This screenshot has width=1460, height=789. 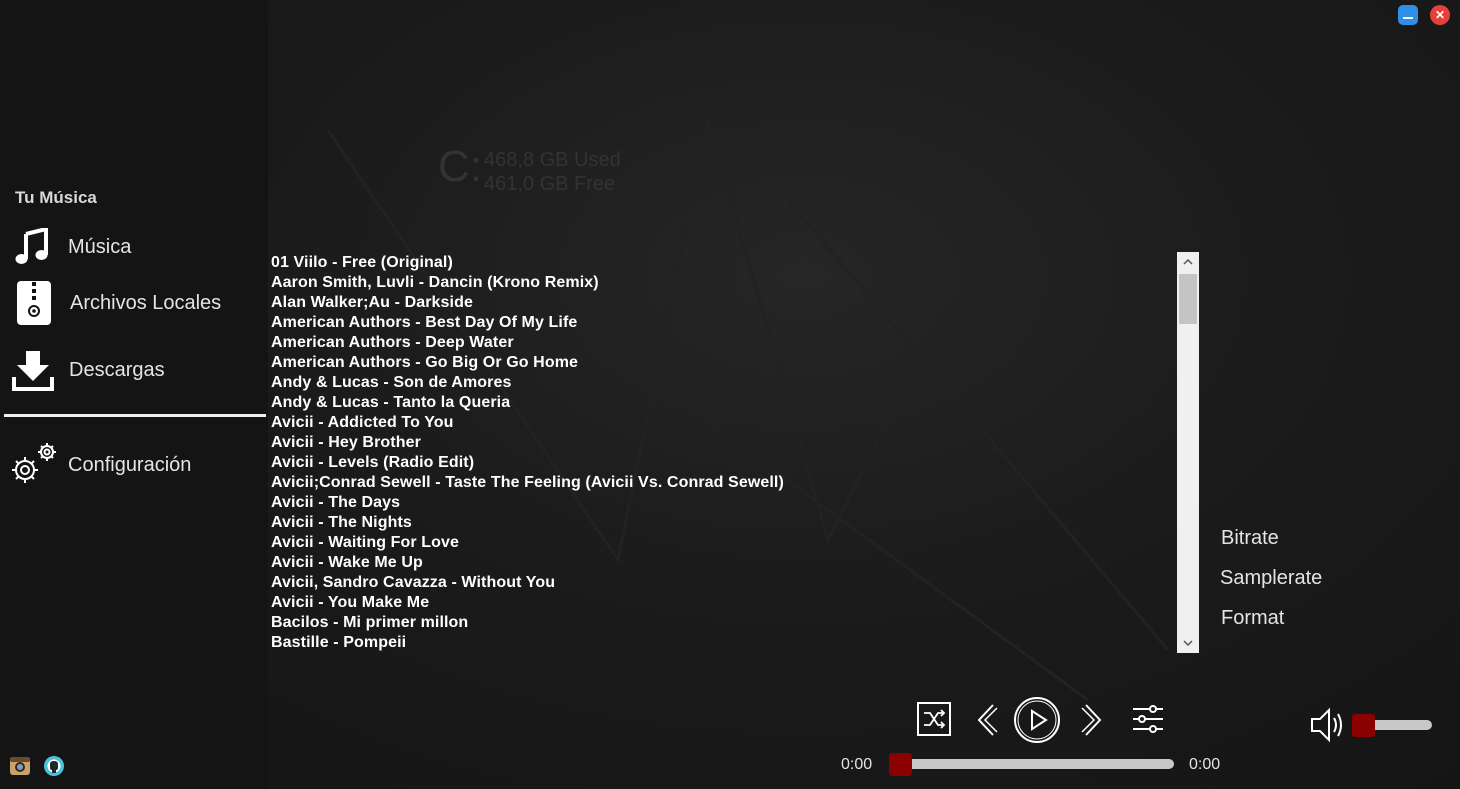 I want to click on chevron-left-icon, so click(x=987, y=720).